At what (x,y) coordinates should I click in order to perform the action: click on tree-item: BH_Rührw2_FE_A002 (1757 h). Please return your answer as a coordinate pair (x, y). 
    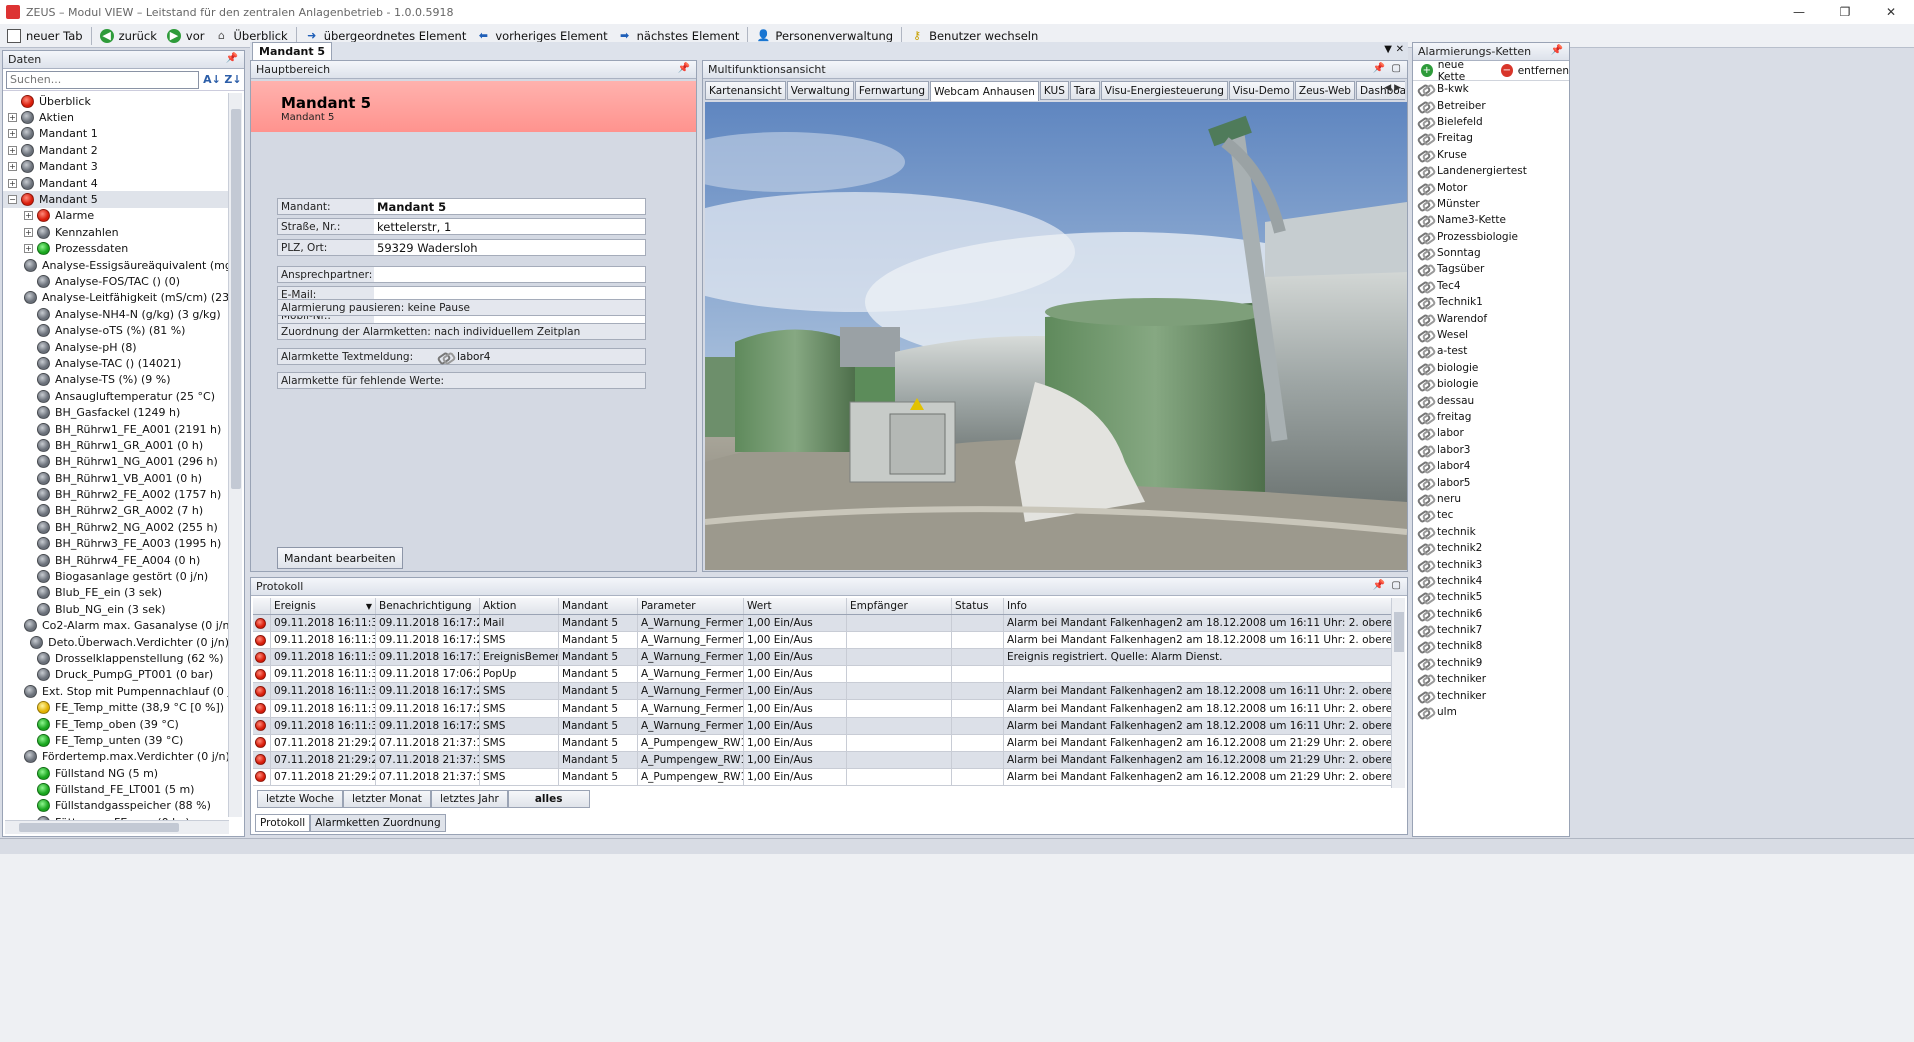
    Looking at the image, I should click on (116, 494).